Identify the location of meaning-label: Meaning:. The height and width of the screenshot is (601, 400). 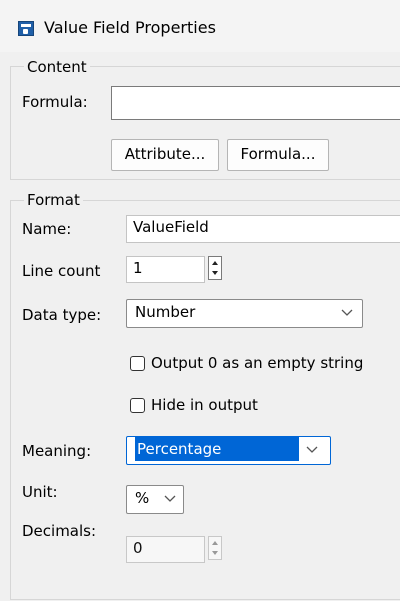
(57, 451).